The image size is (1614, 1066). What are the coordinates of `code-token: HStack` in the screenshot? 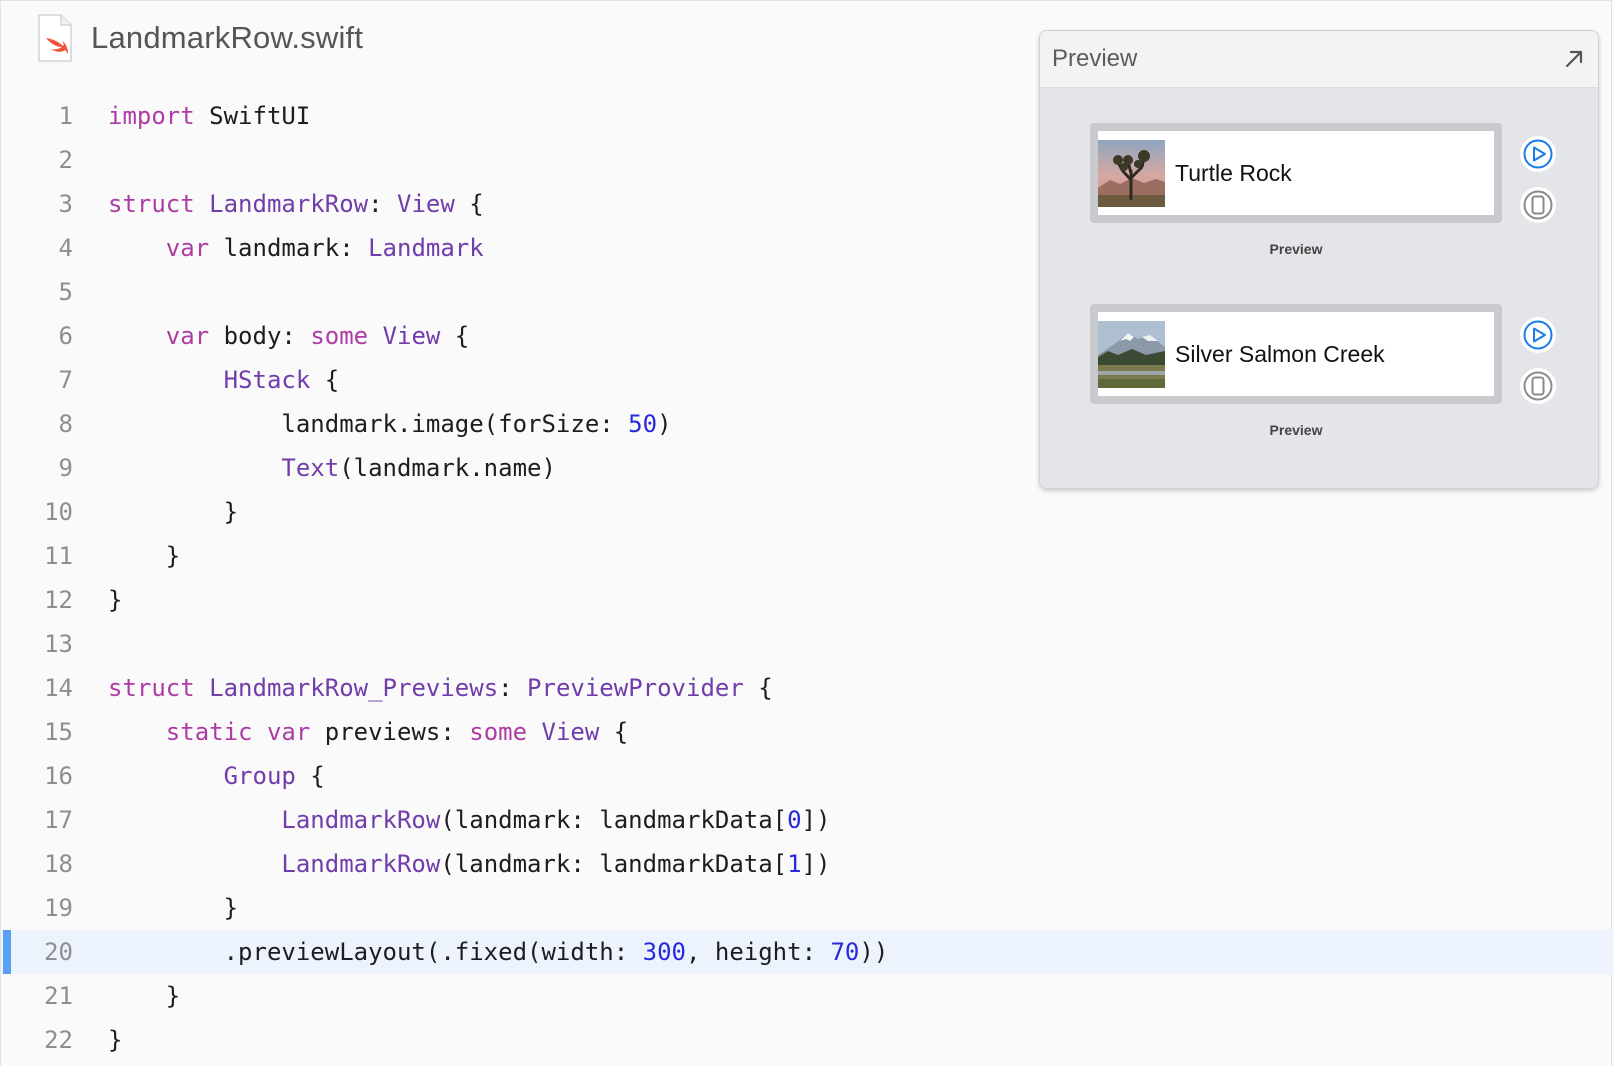 It's located at (267, 380).